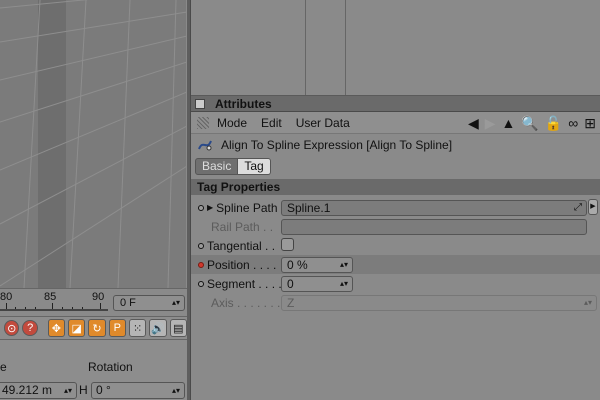 This screenshot has height=400, width=600. I want to click on keyframe-dot-icon, so click(201, 264).